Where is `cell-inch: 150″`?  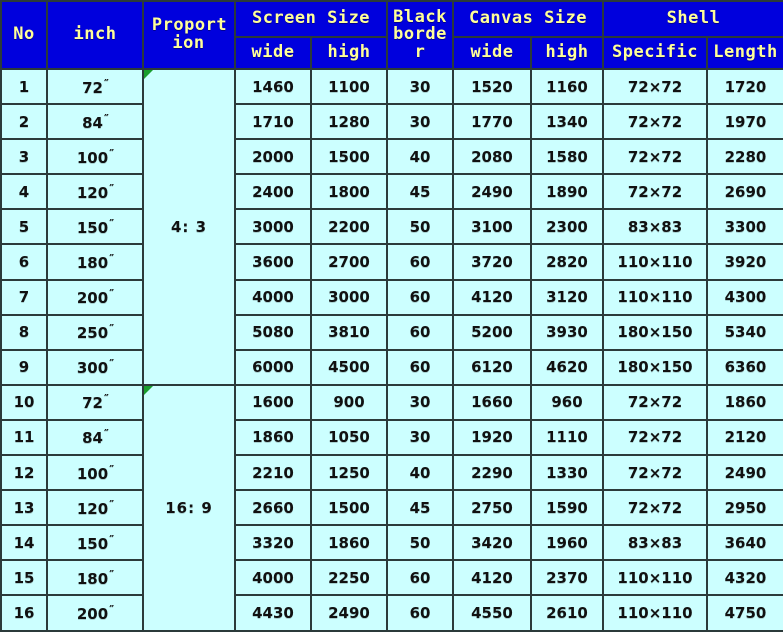
cell-inch: 150″ is located at coordinates (95, 543).